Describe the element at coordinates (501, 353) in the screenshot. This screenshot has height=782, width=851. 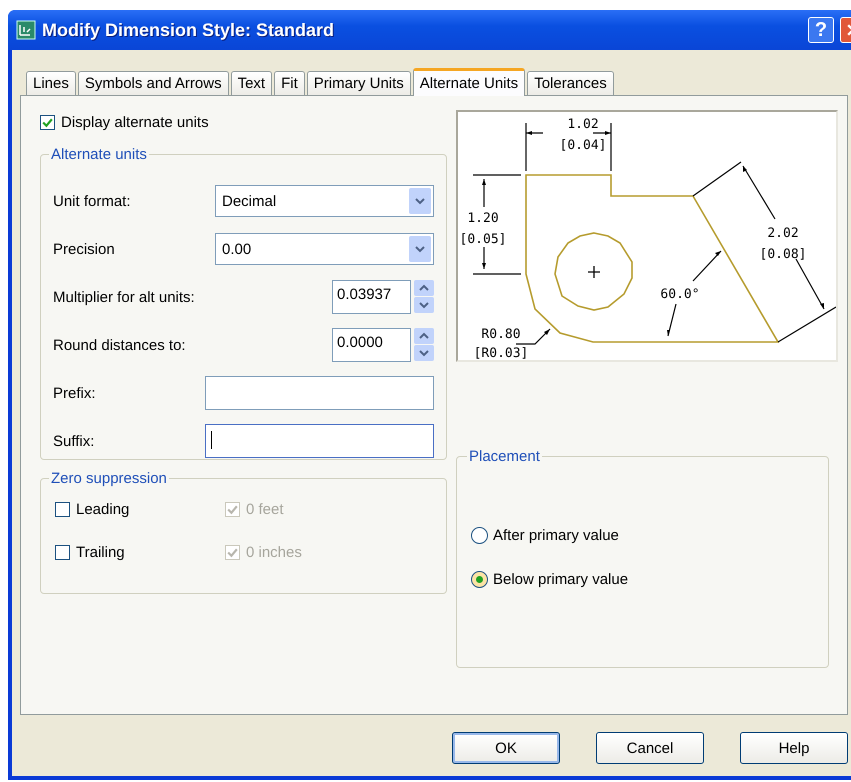
I see `dimension-label: [R0.03]` at that location.